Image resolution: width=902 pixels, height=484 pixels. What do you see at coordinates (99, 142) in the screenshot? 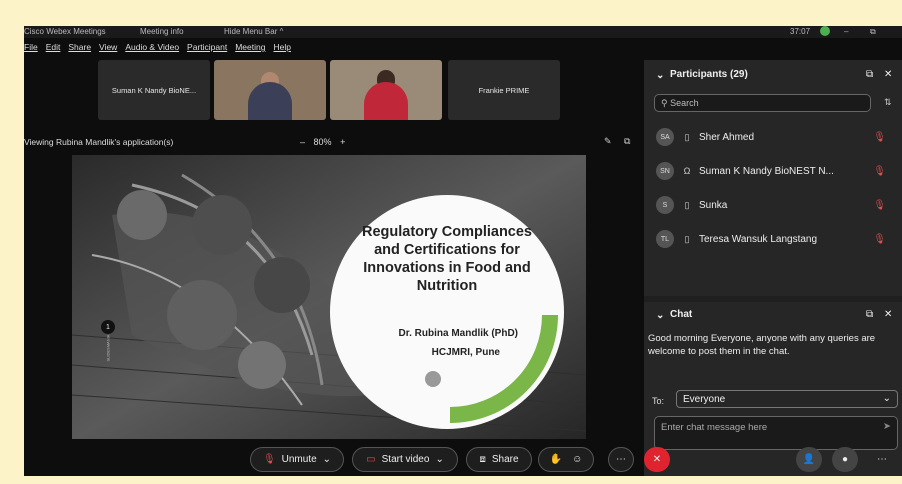
I see `viewing-label: Viewing Rubina Mandlik's application(s)` at bounding box center [99, 142].